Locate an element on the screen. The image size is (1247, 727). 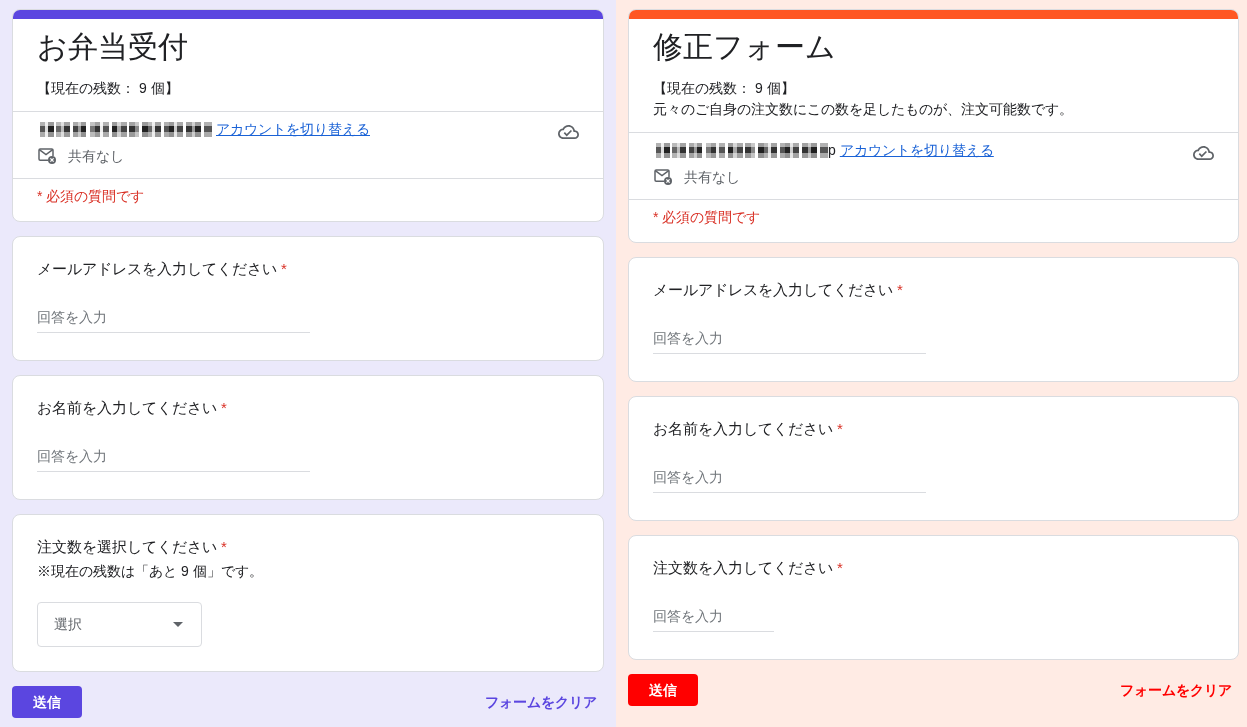
form-description: 元々のご自身の注文数にこの数を足したものが、注文可能数です。 is located at coordinates (863, 109).